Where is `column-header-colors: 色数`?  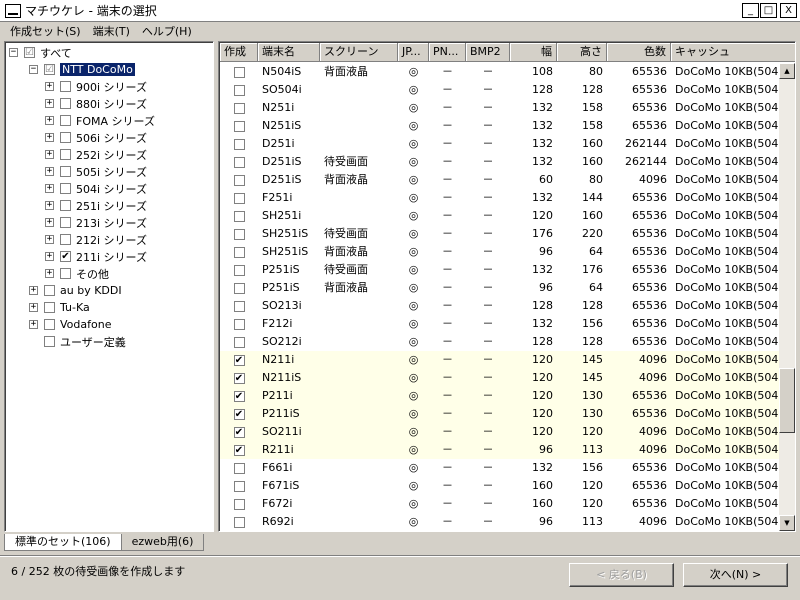 column-header-colors: 色数 is located at coordinates (639, 52).